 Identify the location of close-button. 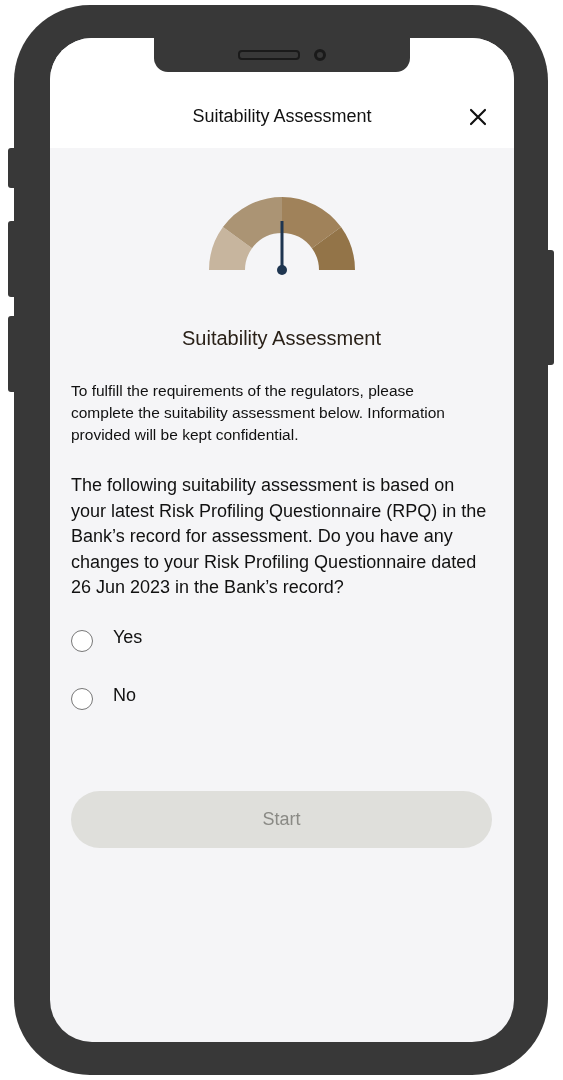
(478, 117).